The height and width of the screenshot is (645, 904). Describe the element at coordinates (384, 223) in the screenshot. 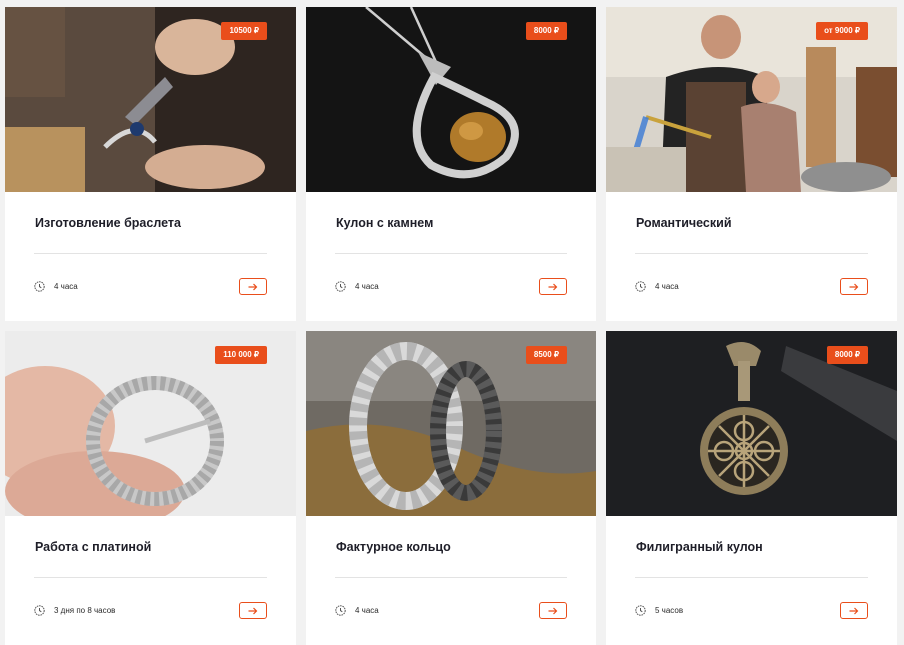

I see `course-title: Кулон с камнем` at that location.